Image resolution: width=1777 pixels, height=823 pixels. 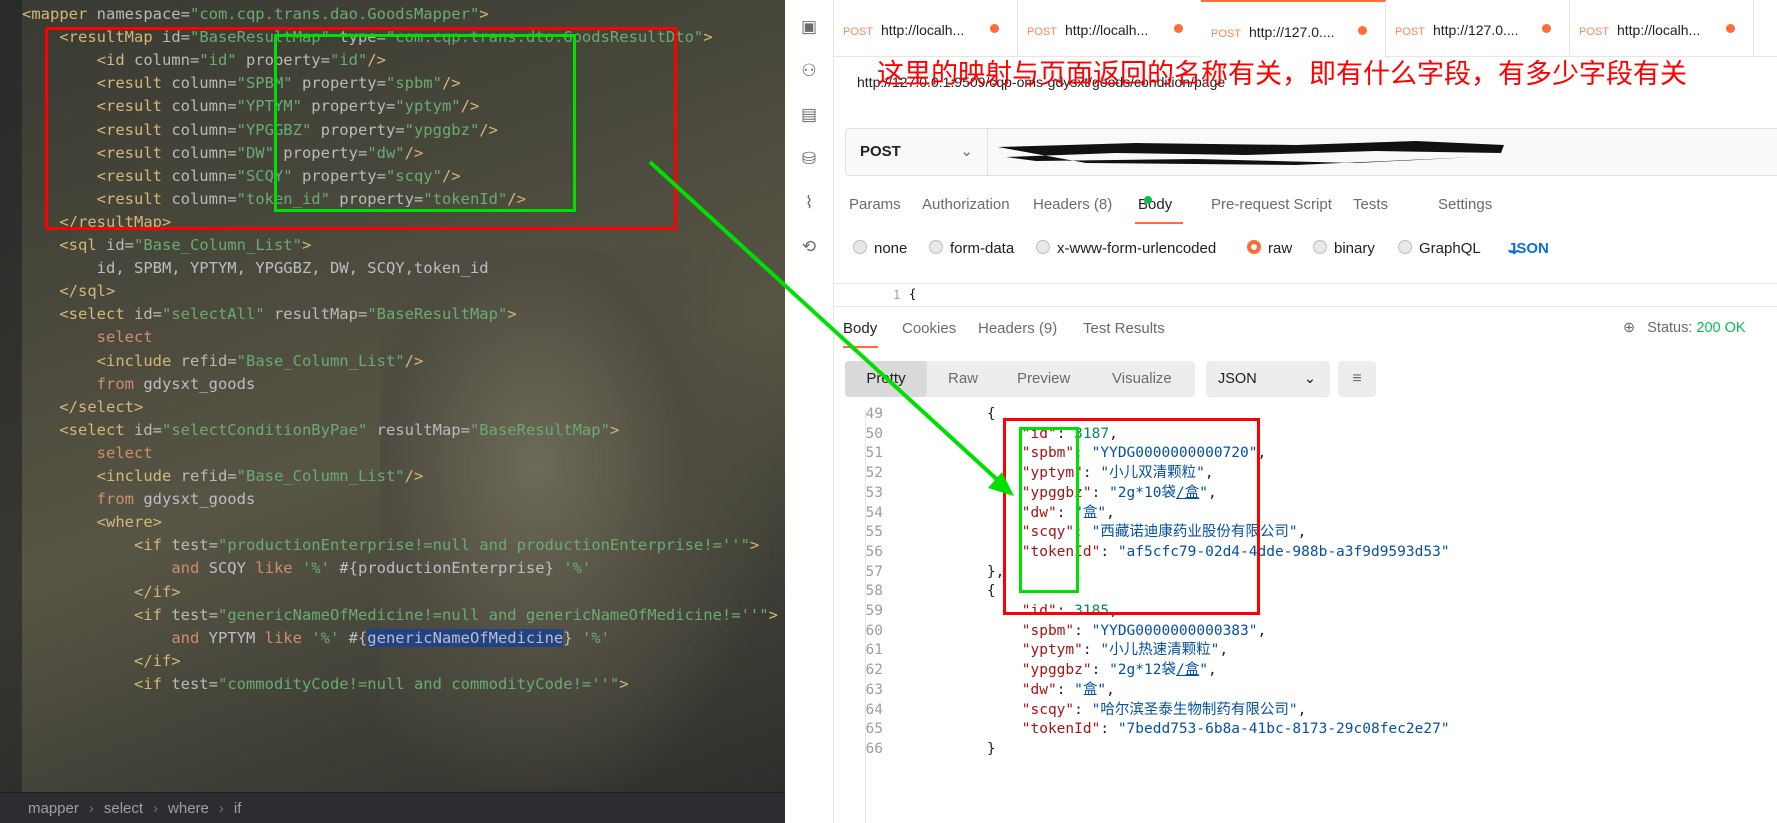 I want to click on code-line: </select>, so click(x=82, y=407).